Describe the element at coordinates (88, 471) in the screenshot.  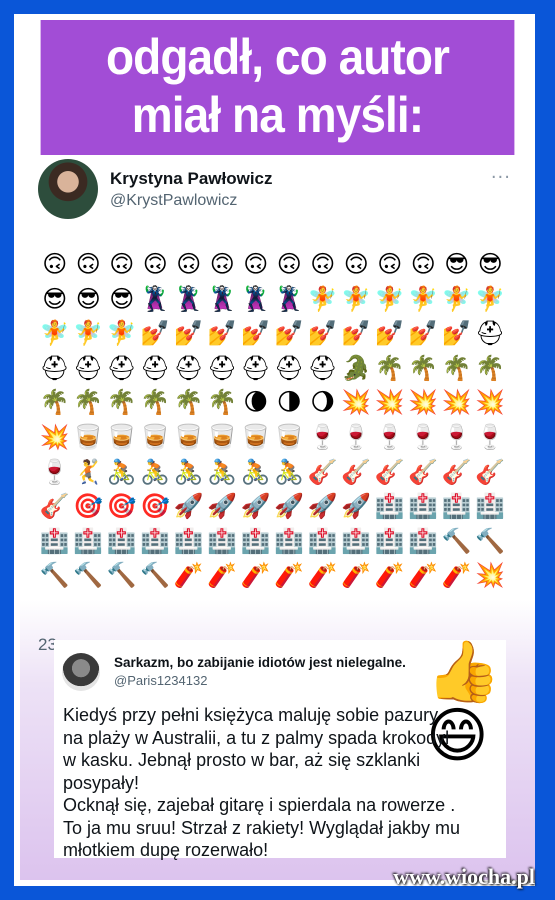
I see `emoji-cell: 🤾` at that location.